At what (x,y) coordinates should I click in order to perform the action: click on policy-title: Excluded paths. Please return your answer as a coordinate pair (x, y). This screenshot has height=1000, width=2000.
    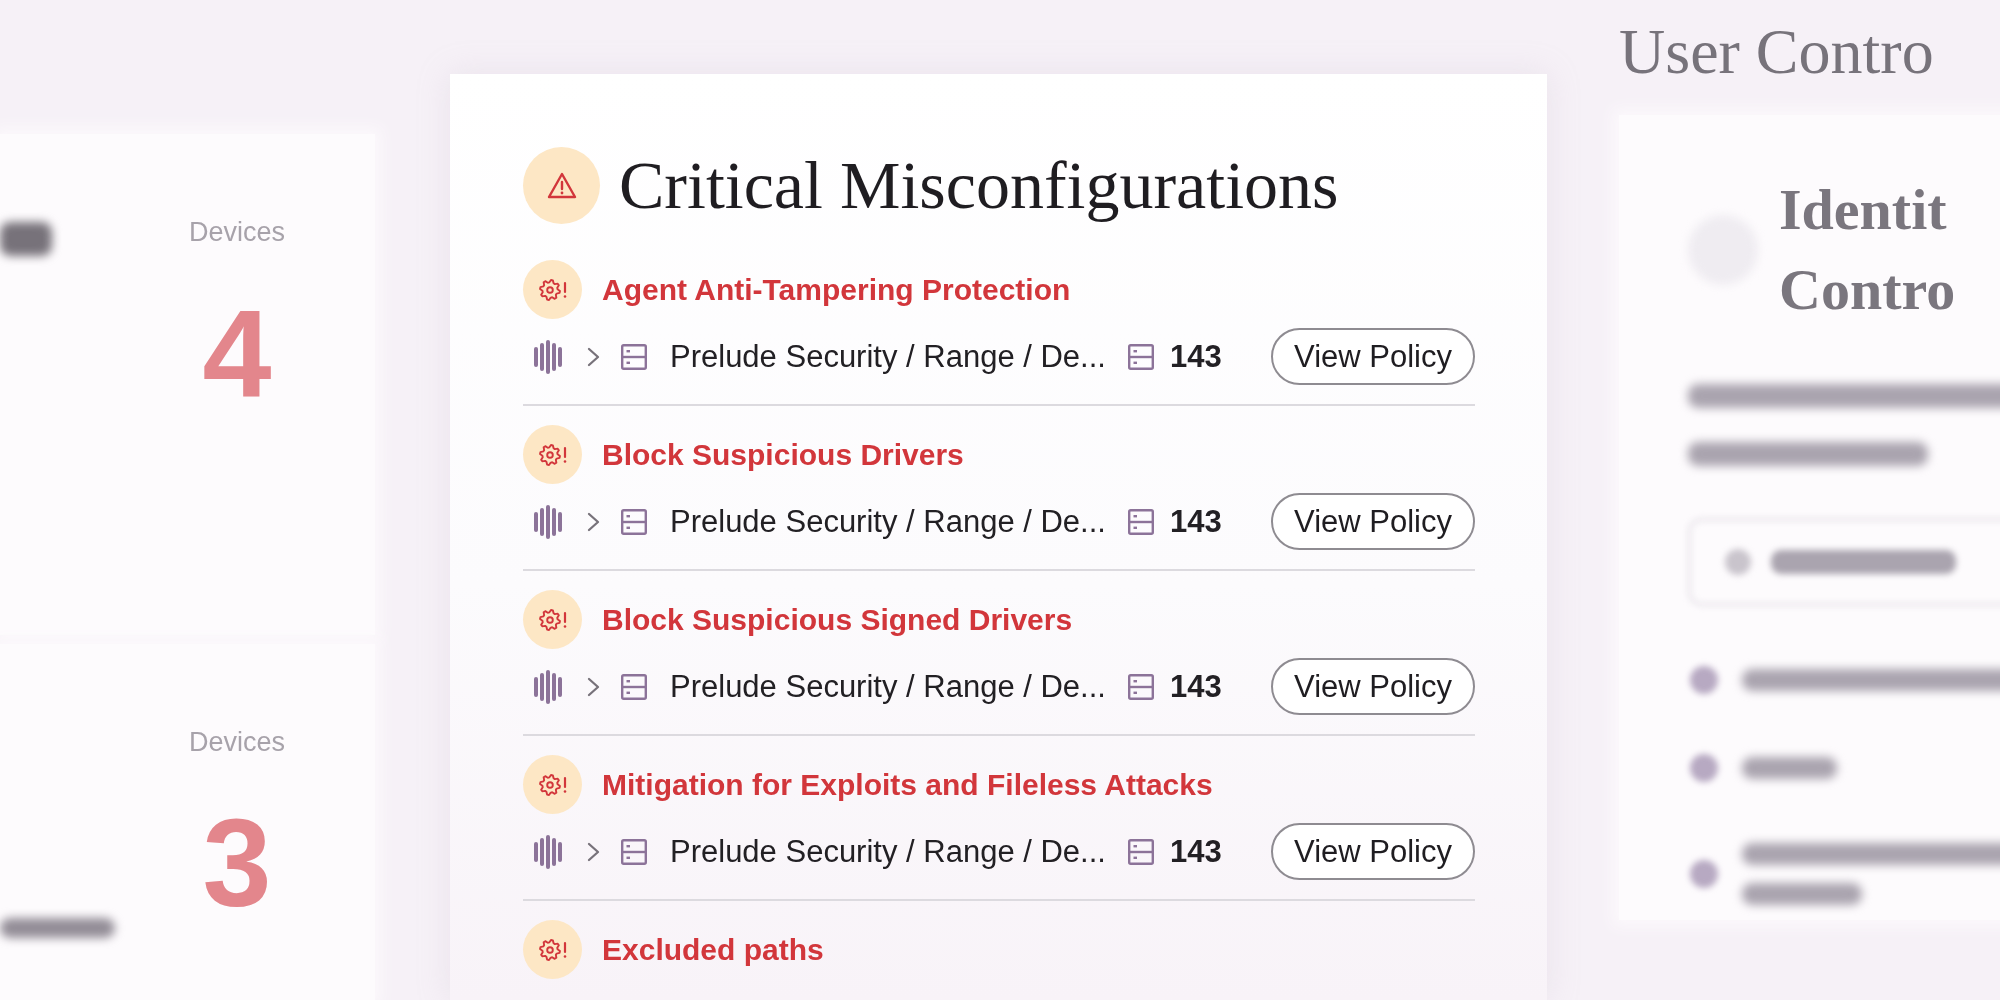
    Looking at the image, I should click on (713, 949).